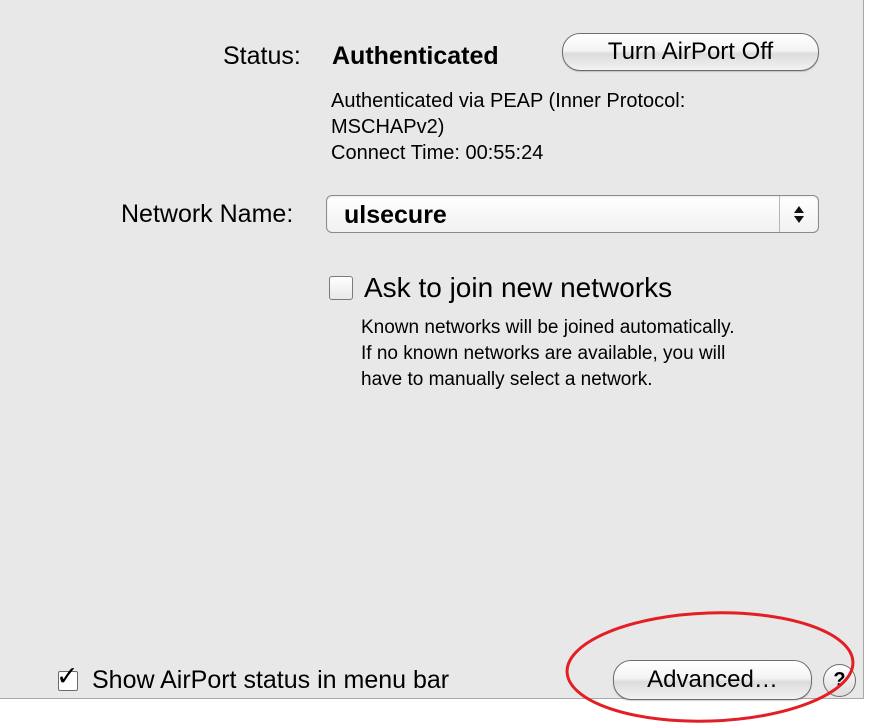  What do you see at coordinates (437, 153) in the screenshot?
I see `connect-time: Connect Time: 00:55:24` at bounding box center [437, 153].